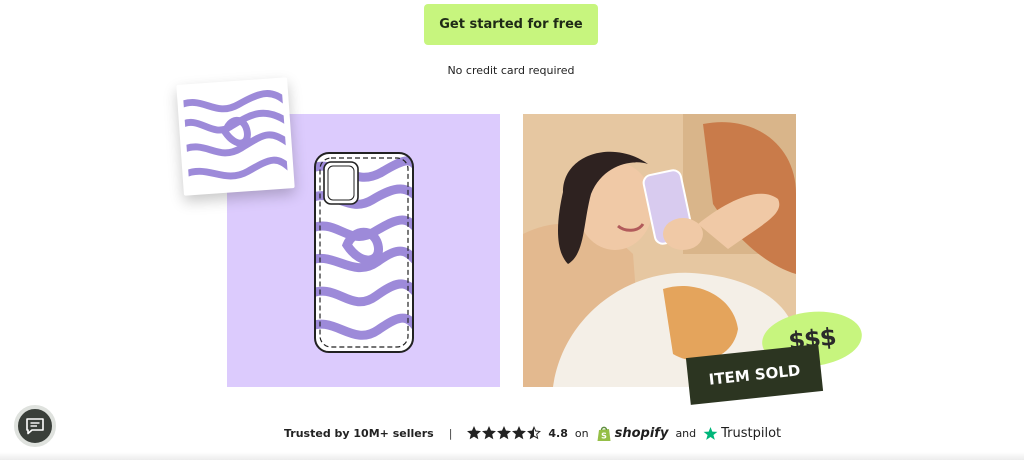  Describe the element at coordinates (364, 252) in the screenshot. I see `phone-case-template` at that location.